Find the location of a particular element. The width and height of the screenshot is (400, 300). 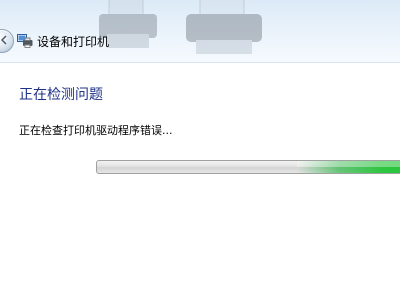

back-arrow-icon is located at coordinates (3, 40).